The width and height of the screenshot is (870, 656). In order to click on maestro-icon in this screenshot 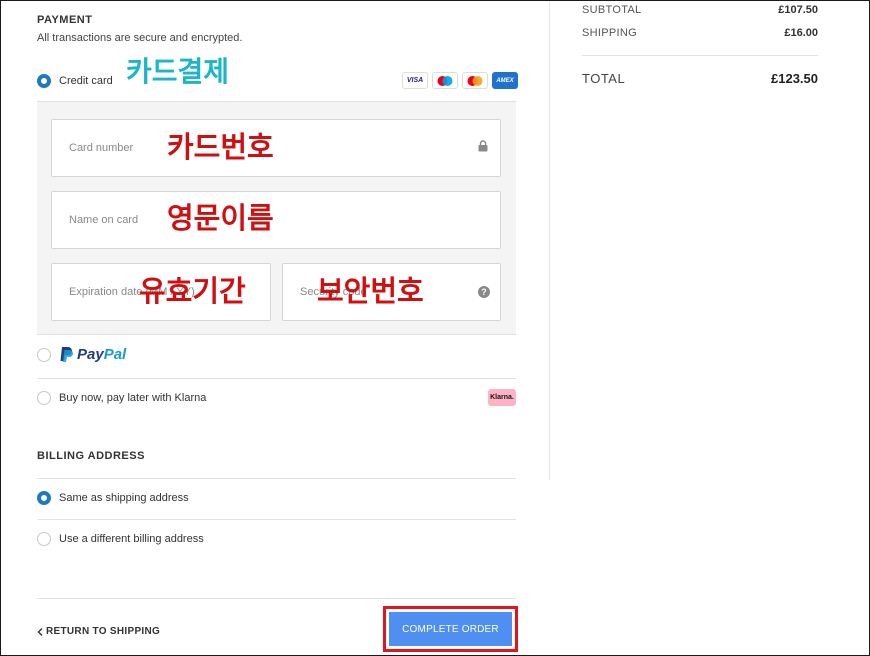, I will do `click(445, 80)`.